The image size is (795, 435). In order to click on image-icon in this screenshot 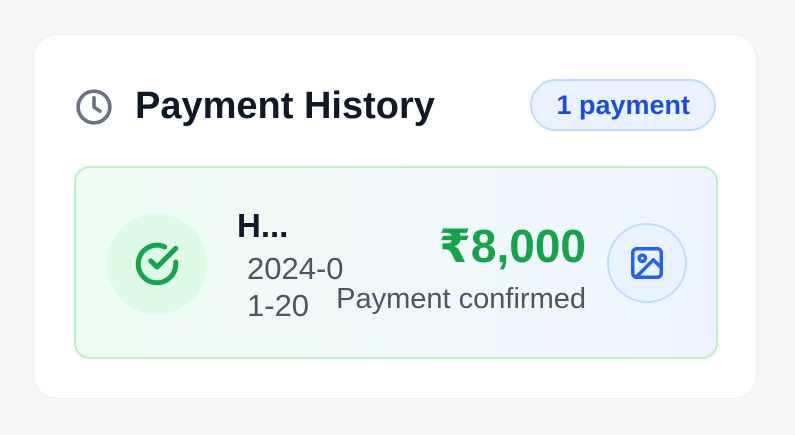, I will do `click(647, 263)`.